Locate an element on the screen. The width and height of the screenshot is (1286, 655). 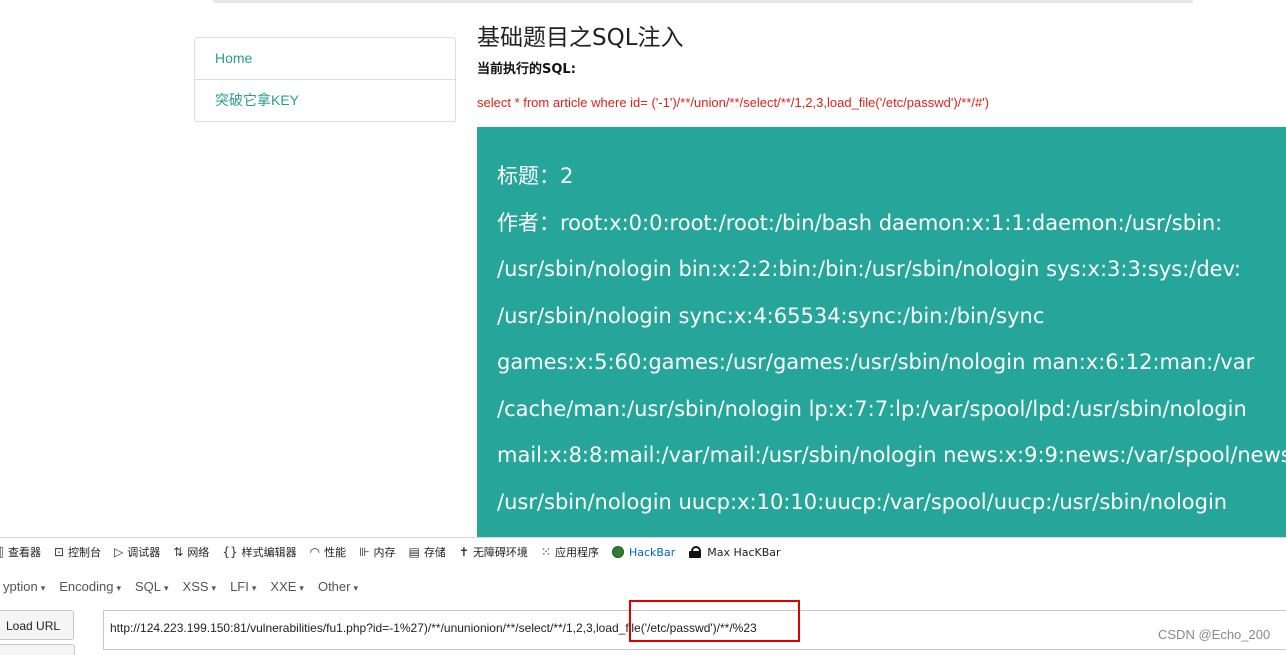
nav-item-home: Home is located at coordinates (325, 58).